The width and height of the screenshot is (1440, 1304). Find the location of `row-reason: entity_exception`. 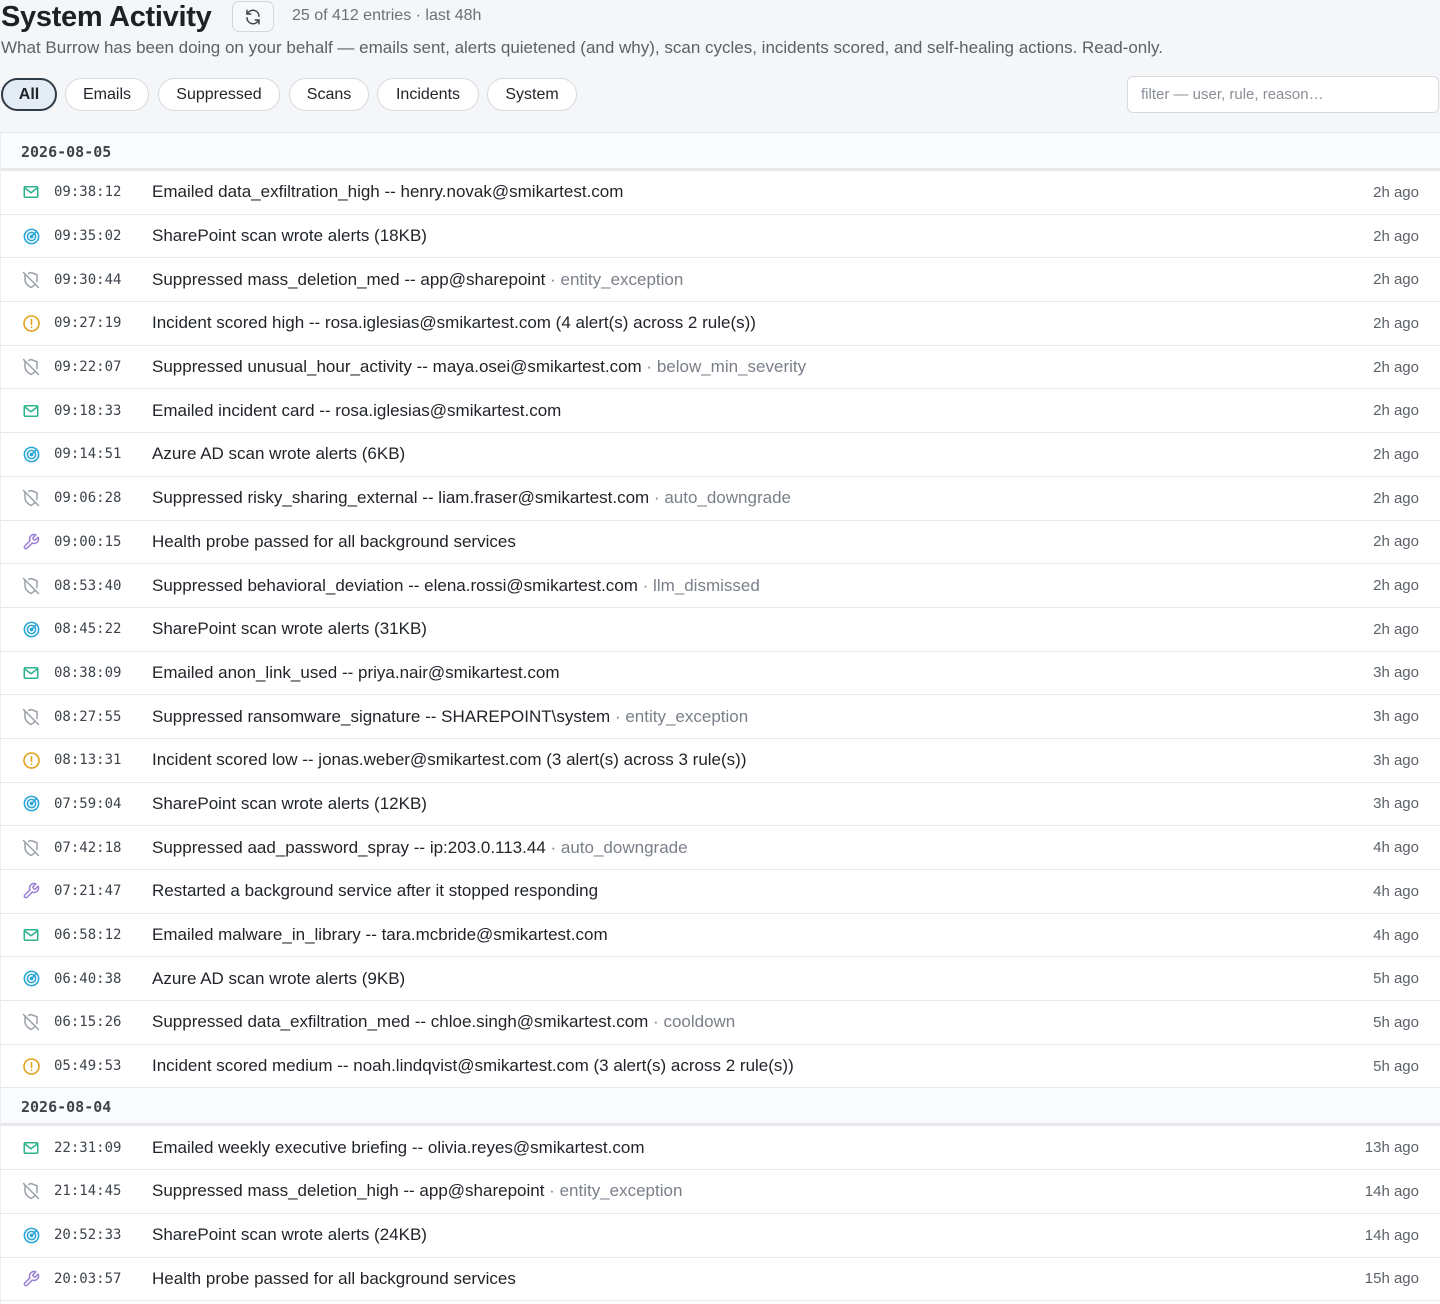

row-reason: entity_exception is located at coordinates (621, 1191).